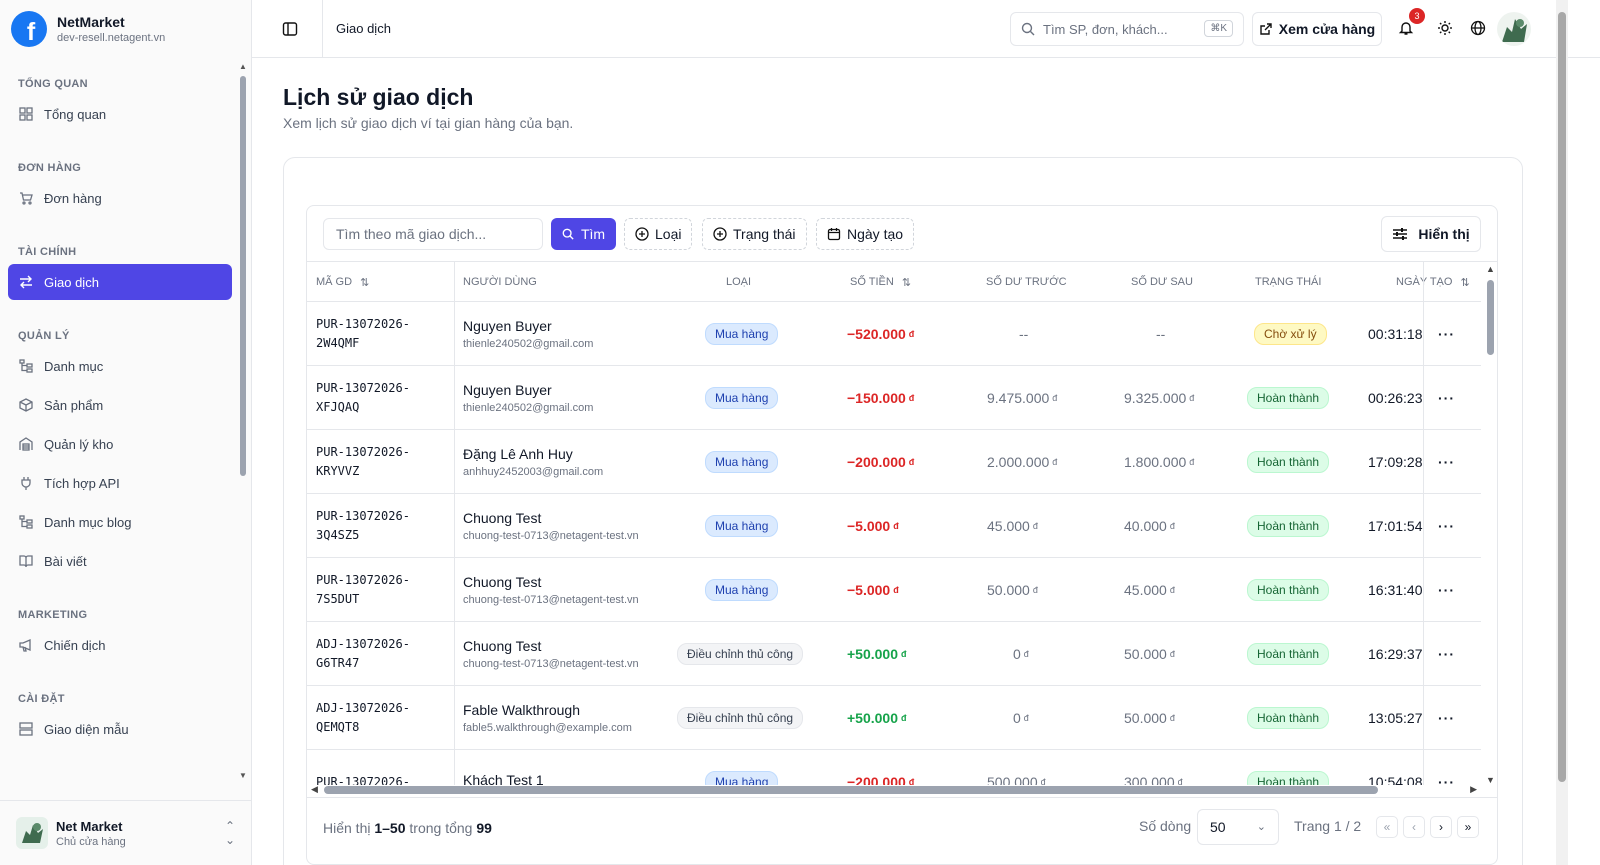 The width and height of the screenshot is (1600, 865). I want to click on prev-page-button: ‹, so click(1414, 827).